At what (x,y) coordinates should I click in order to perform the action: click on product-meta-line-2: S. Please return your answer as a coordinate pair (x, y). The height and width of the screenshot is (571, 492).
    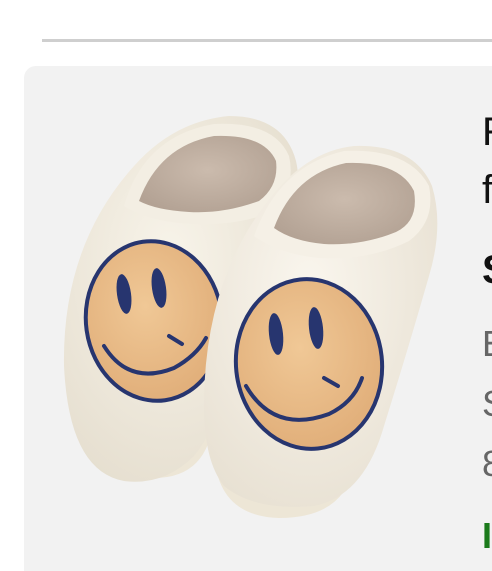
    Looking at the image, I should click on (487, 404).